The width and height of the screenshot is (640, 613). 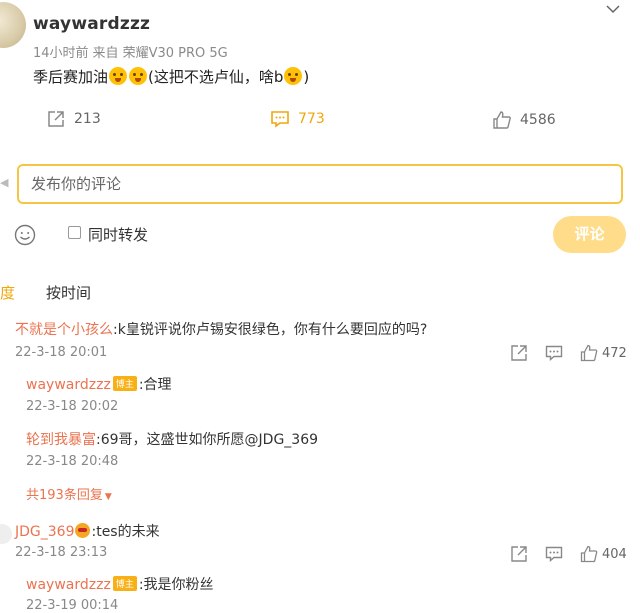 I want to click on post-text-part-2: (这把不选卢仙，啥b, so click(x=216, y=77).